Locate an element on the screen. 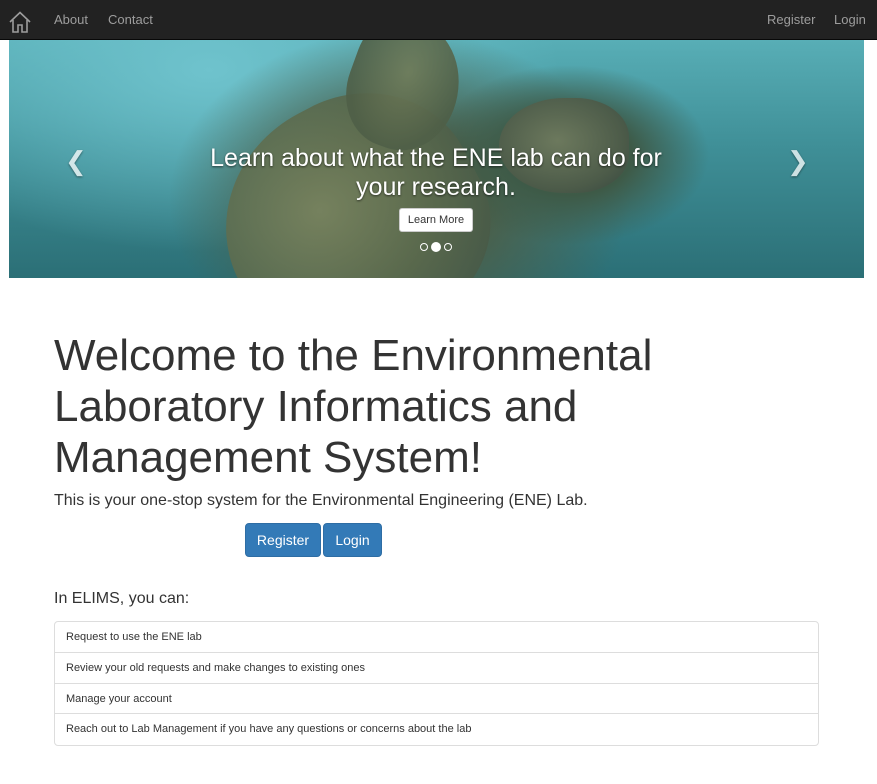 The height and width of the screenshot is (784, 877). register-button: Register is located at coordinates (283, 540).